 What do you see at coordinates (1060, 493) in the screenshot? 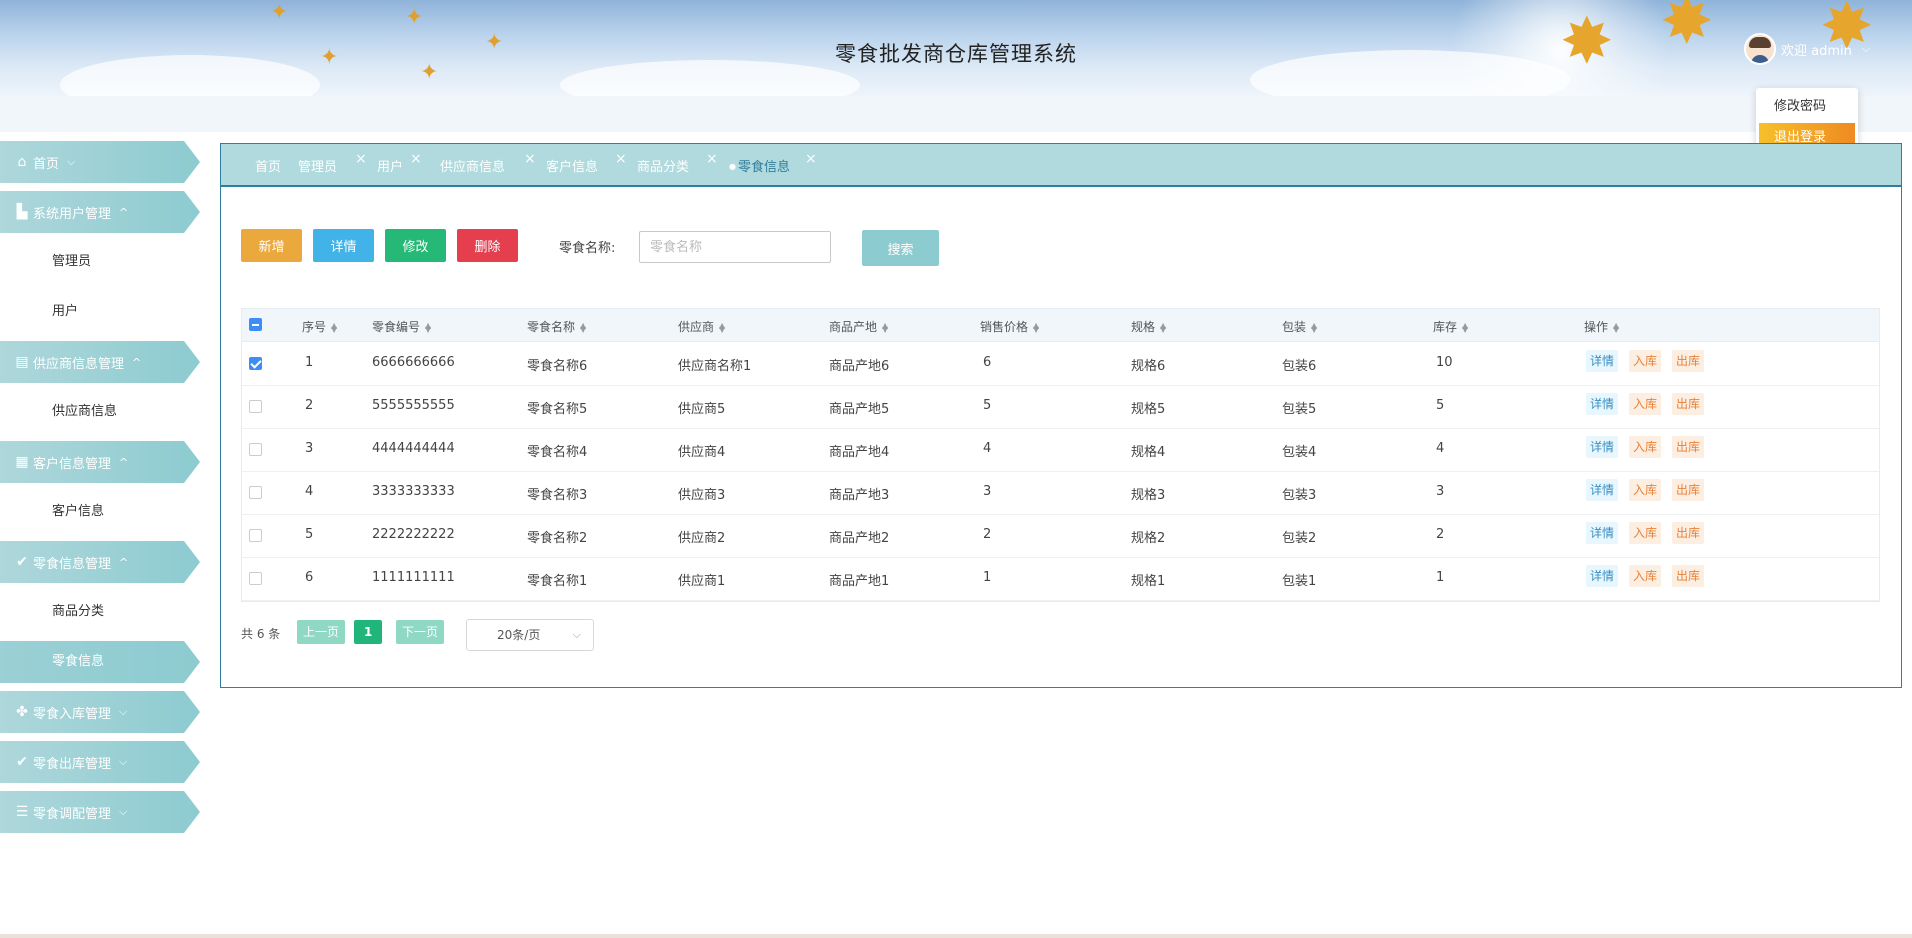
I see `table-row: 4 3333333333 零食名称3 供应商3 商品产地3 3 规格3 包装3 3 详情 入库 出库` at bounding box center [1060, 493].